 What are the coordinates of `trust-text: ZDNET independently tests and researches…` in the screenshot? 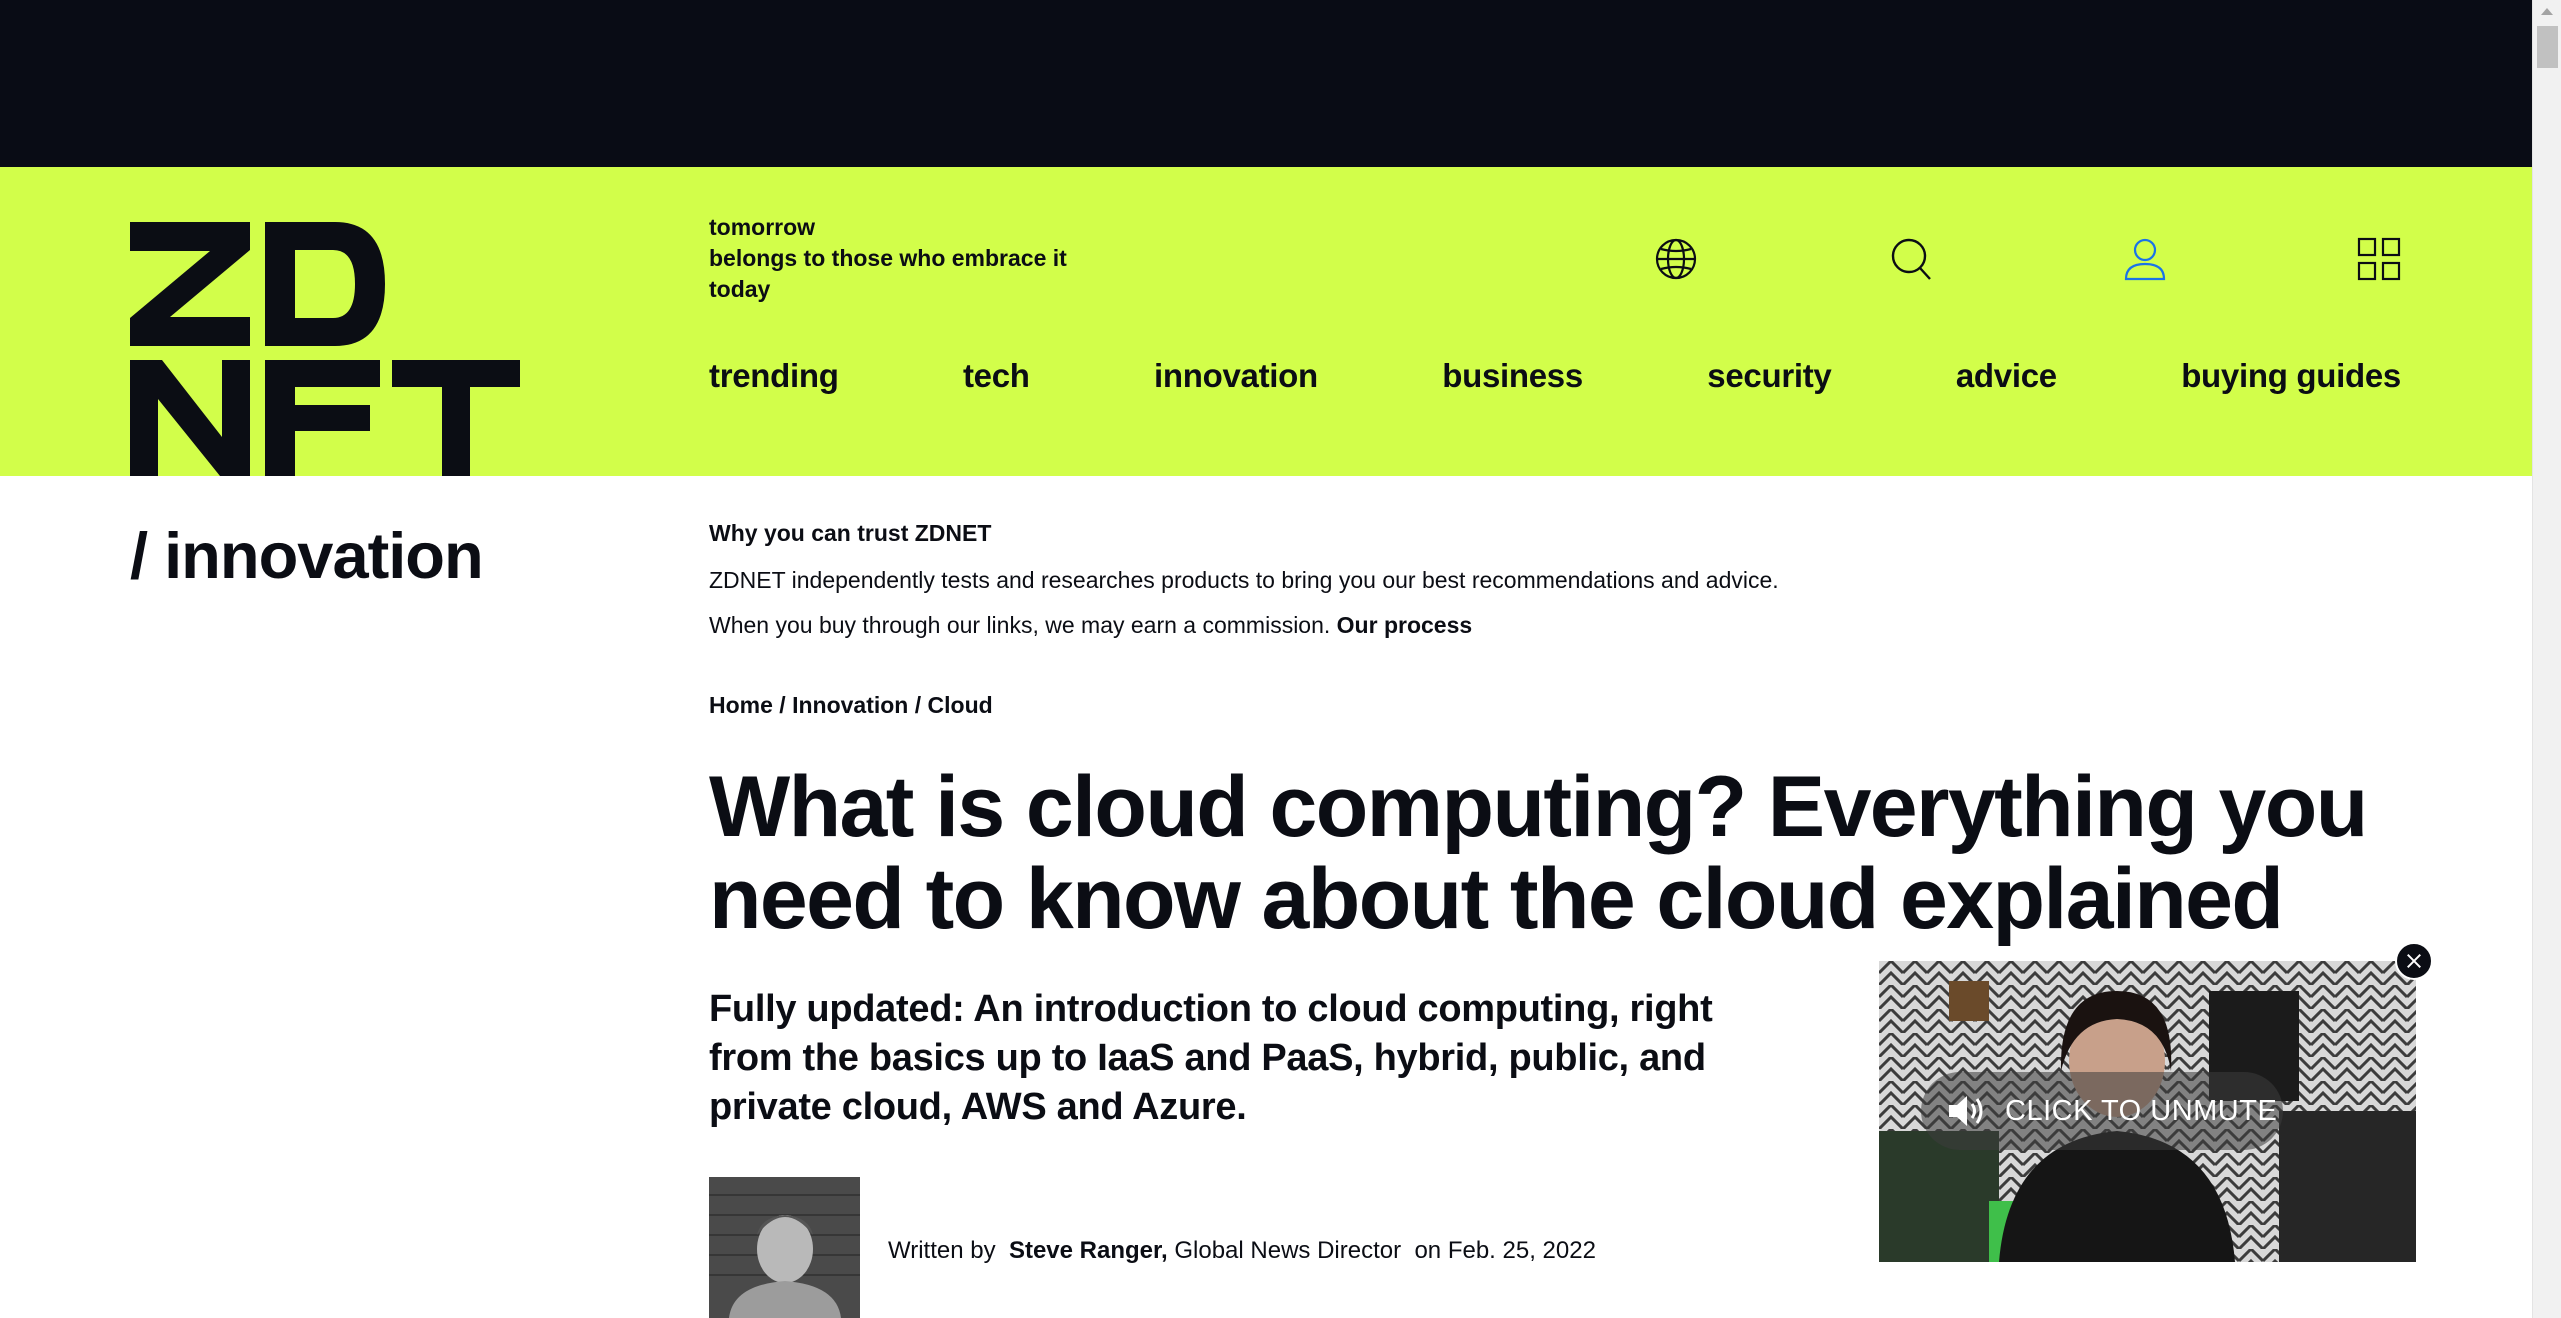 It's located at (1244, 580).